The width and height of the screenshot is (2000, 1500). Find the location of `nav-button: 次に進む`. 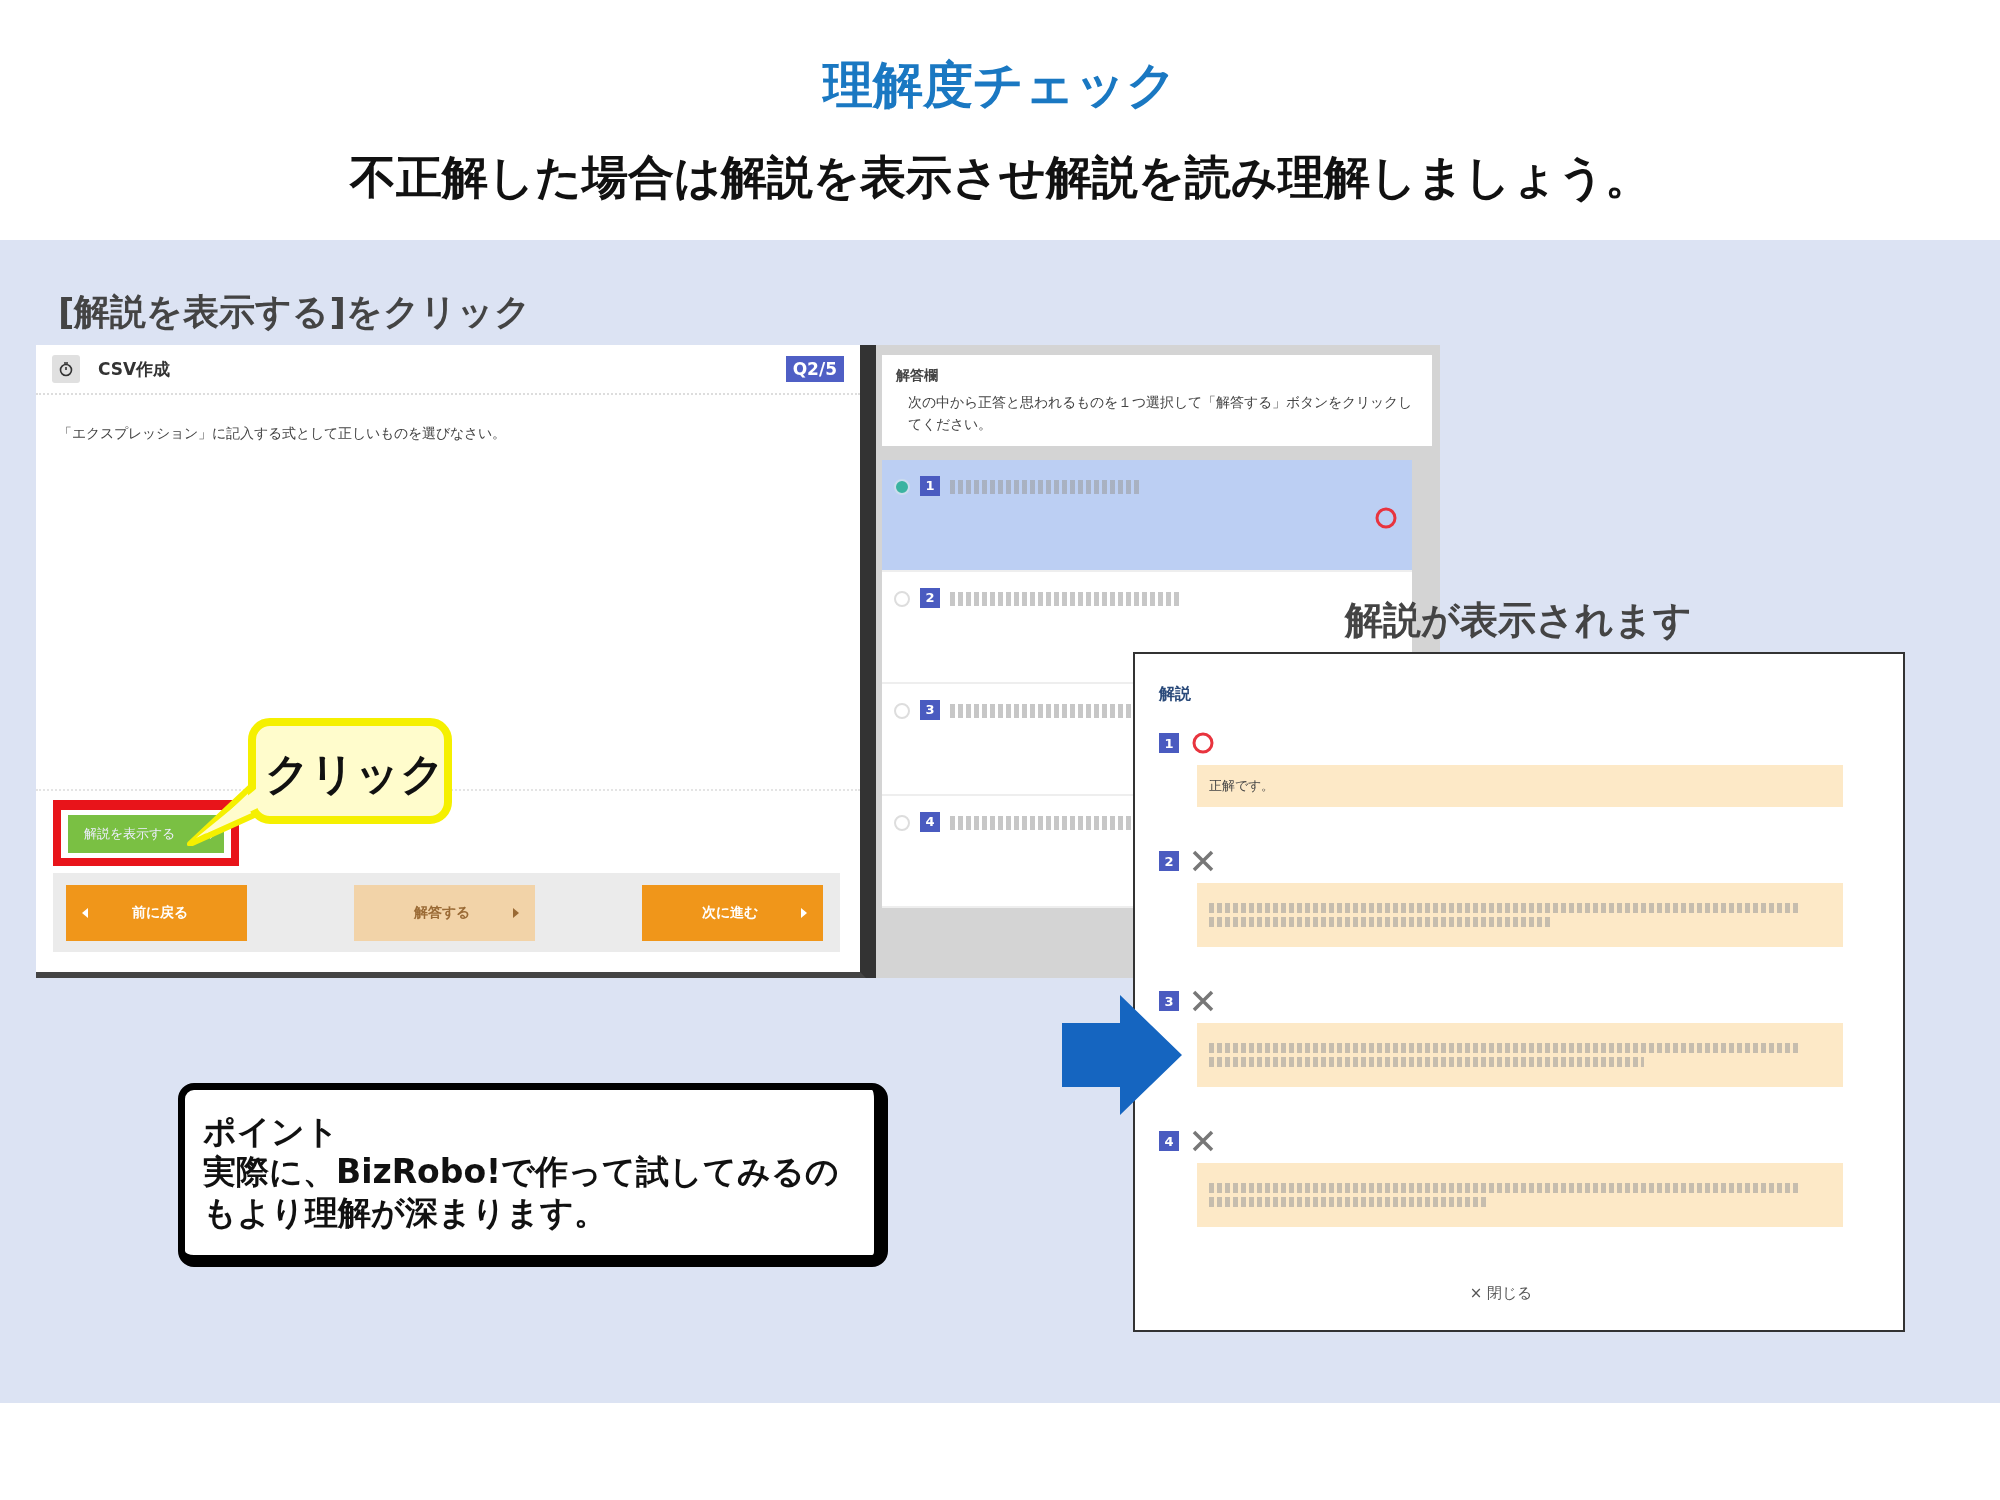

nav-button: 次に進む is located at coordinates (732, 912).